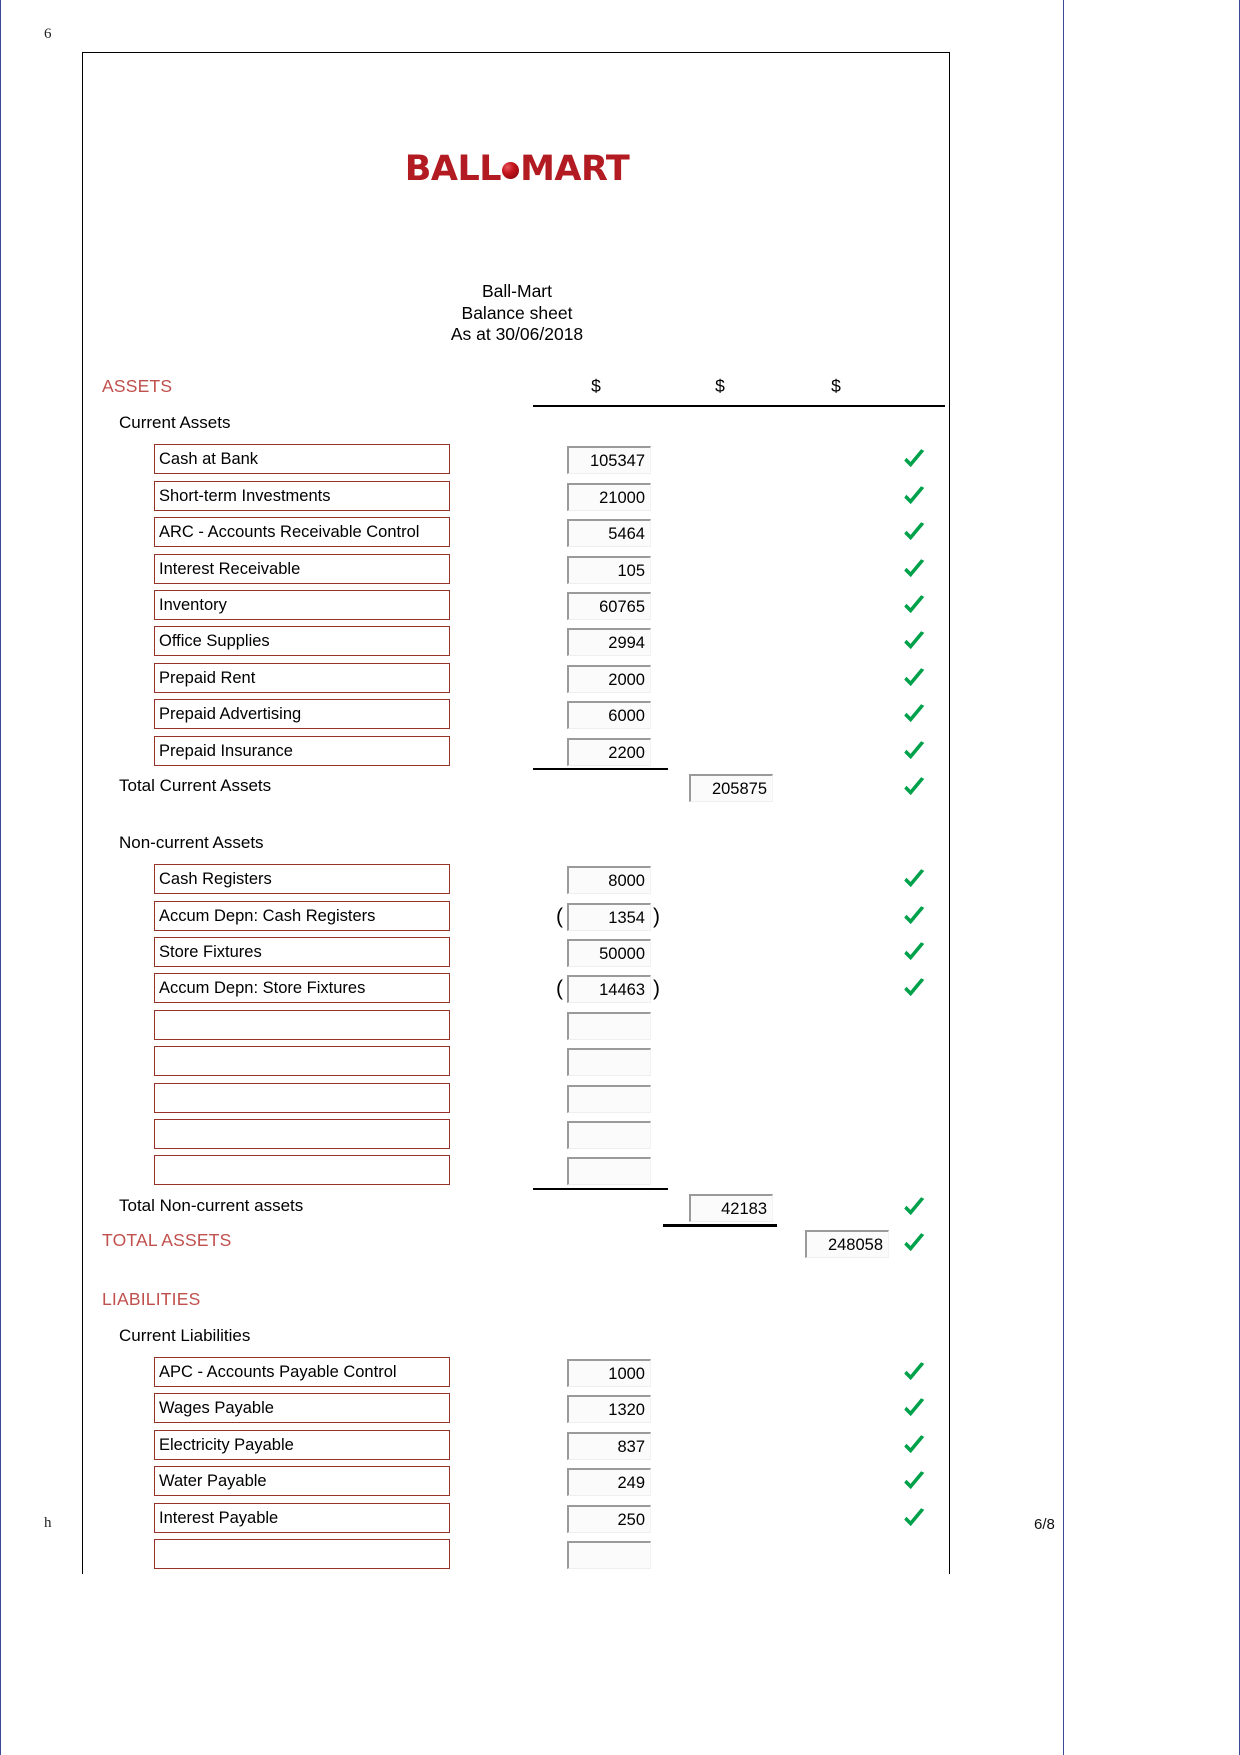  What do you see at coordinates (731, 787) in the screenshot?
I see `total-current-assets-value: 205875` at bounding box center [731, 787].